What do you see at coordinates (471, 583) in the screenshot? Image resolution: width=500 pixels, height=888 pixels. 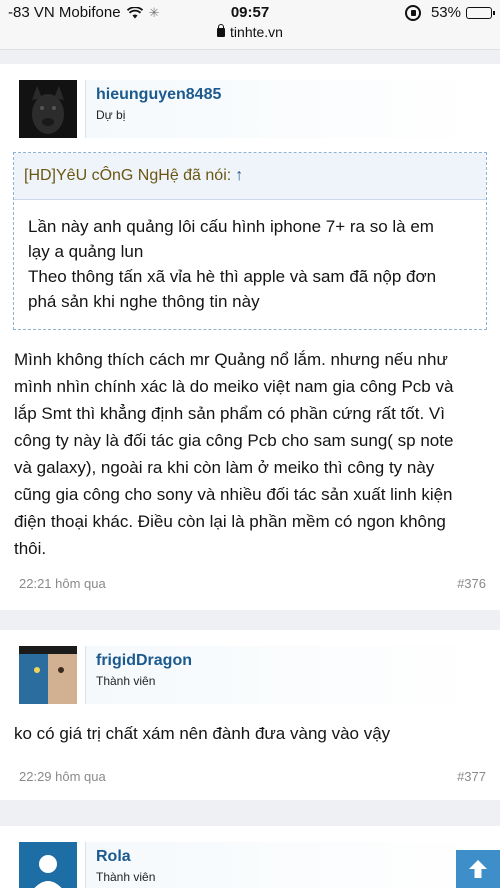 I see `post-number: #376` at bounding box center [471, 583].